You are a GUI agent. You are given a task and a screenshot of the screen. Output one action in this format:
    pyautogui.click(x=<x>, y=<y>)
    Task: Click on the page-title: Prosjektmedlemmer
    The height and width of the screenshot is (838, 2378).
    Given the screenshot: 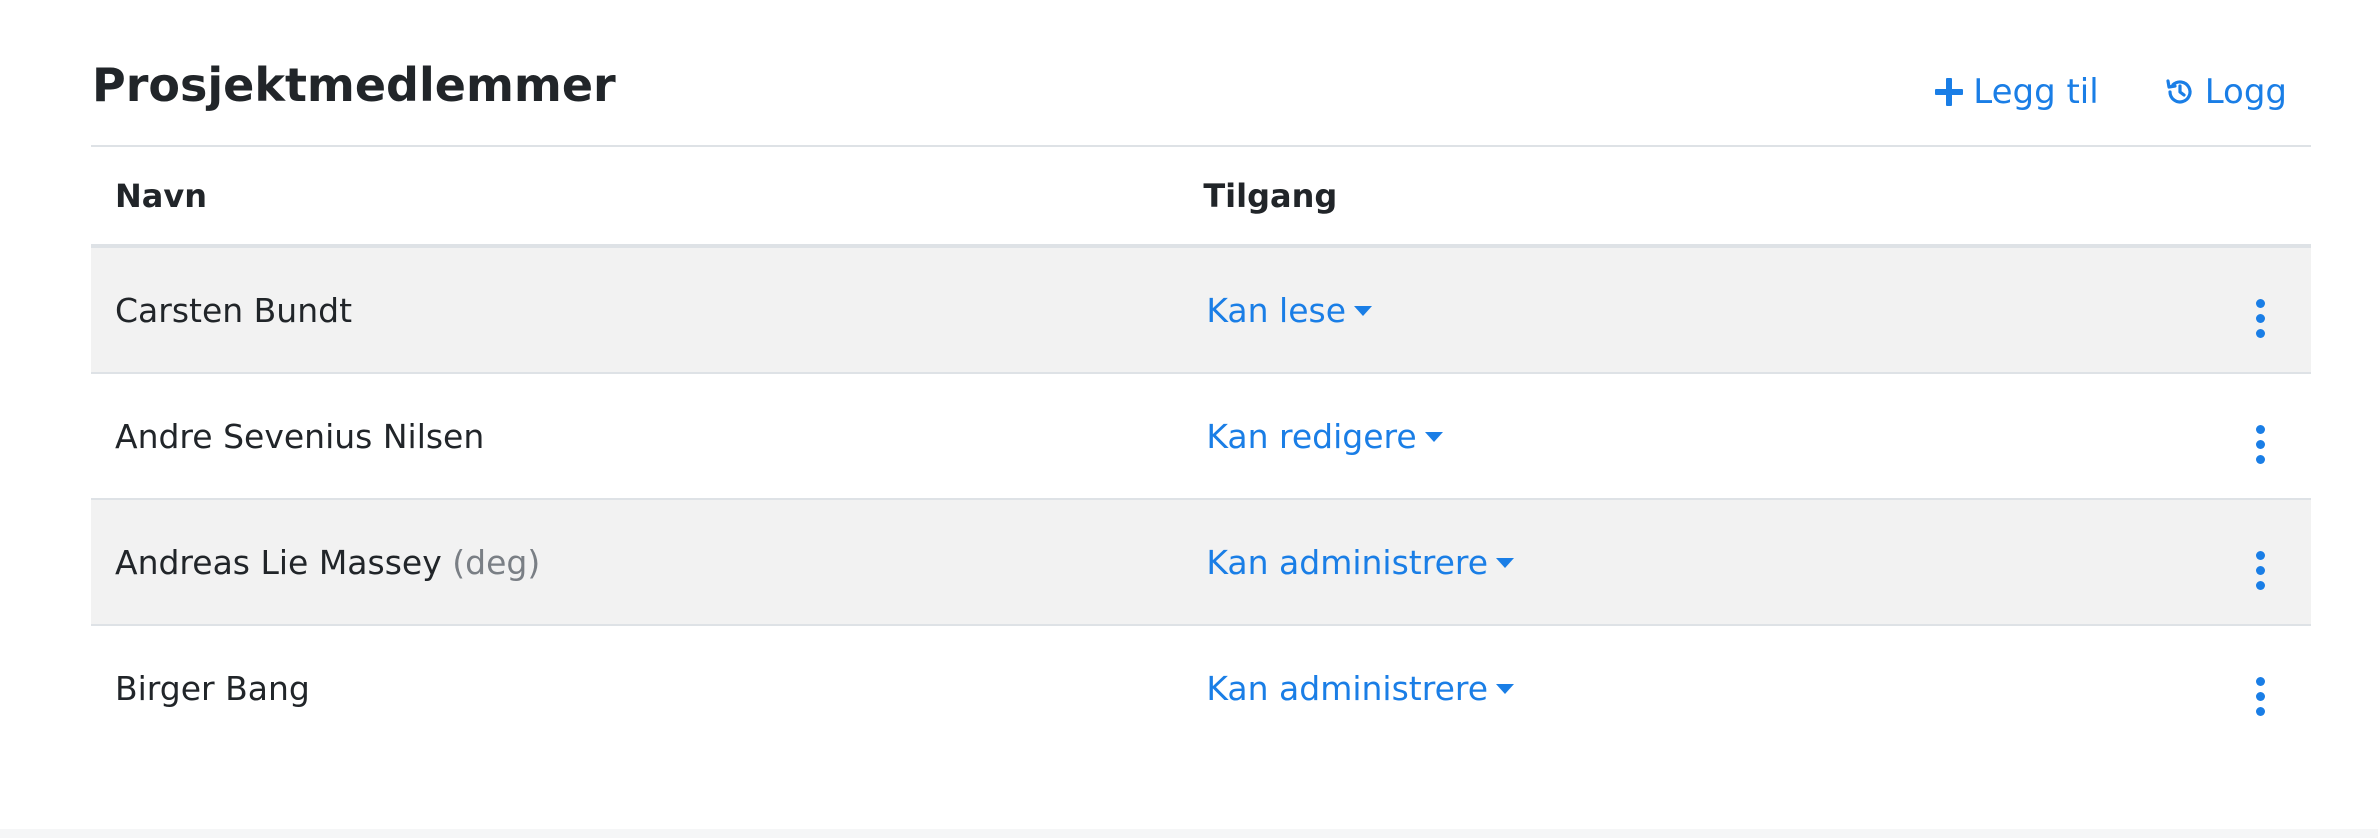 What is the action you would take?
    pyautogui.click(x=354, y=85)
    